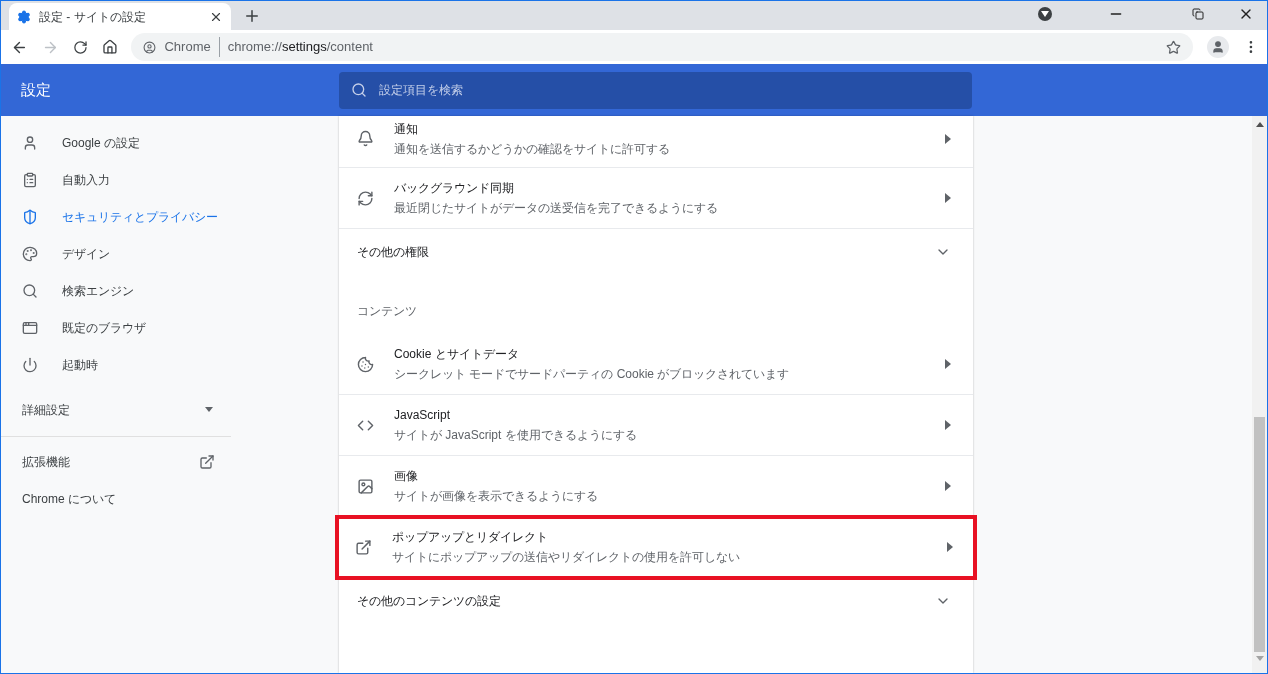 Image resolution: width=1268 pixels, height=674 pixels. Describe the element at coordinates (1045, 13) in the screenshot. I see `tab-search-icon` at that location.